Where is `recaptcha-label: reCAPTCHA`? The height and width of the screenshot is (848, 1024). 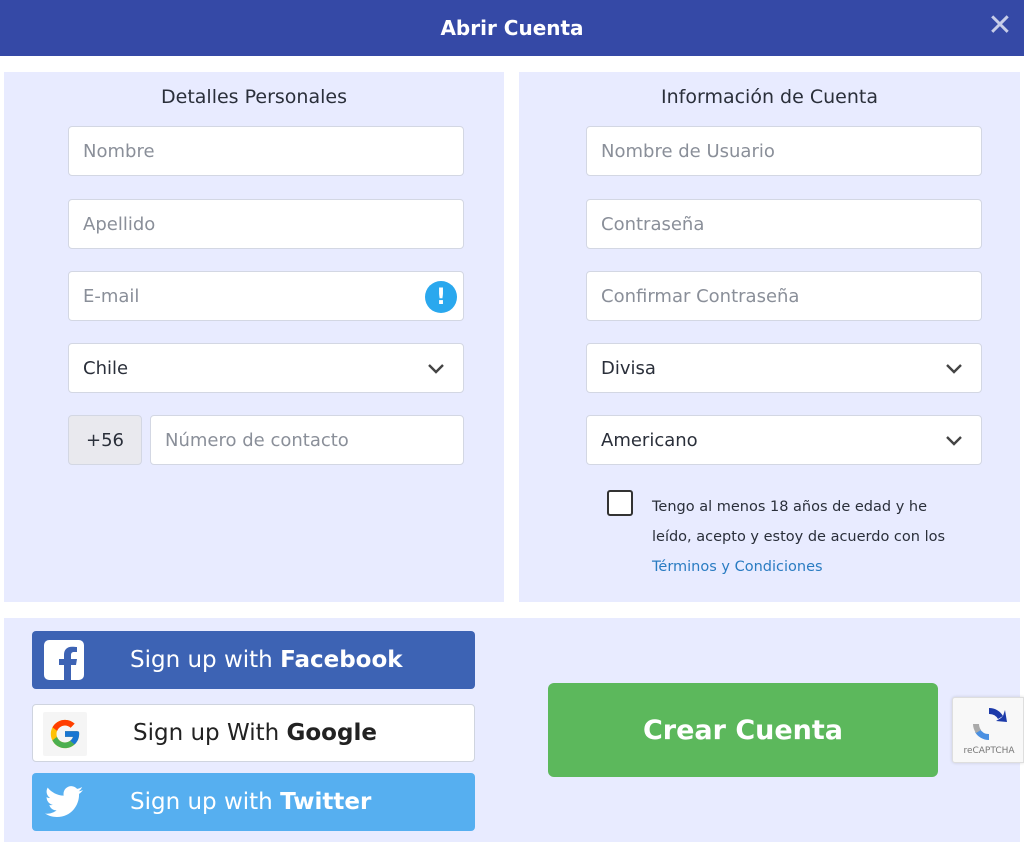 recaptcha-label: reCAPTCHA is located at coordinates (989, 751).